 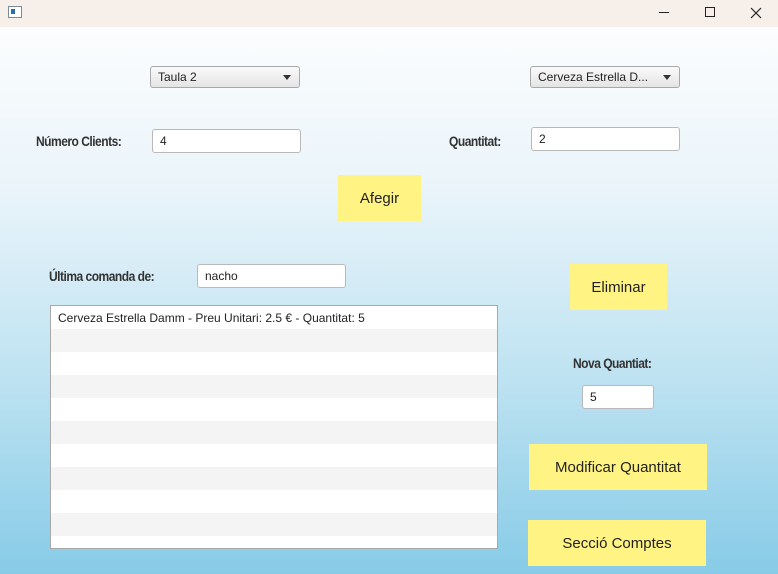 What do you see at coordinates (605, 139) in the screenshot?
I see `quantity-input` at bounding box center [605, 139].